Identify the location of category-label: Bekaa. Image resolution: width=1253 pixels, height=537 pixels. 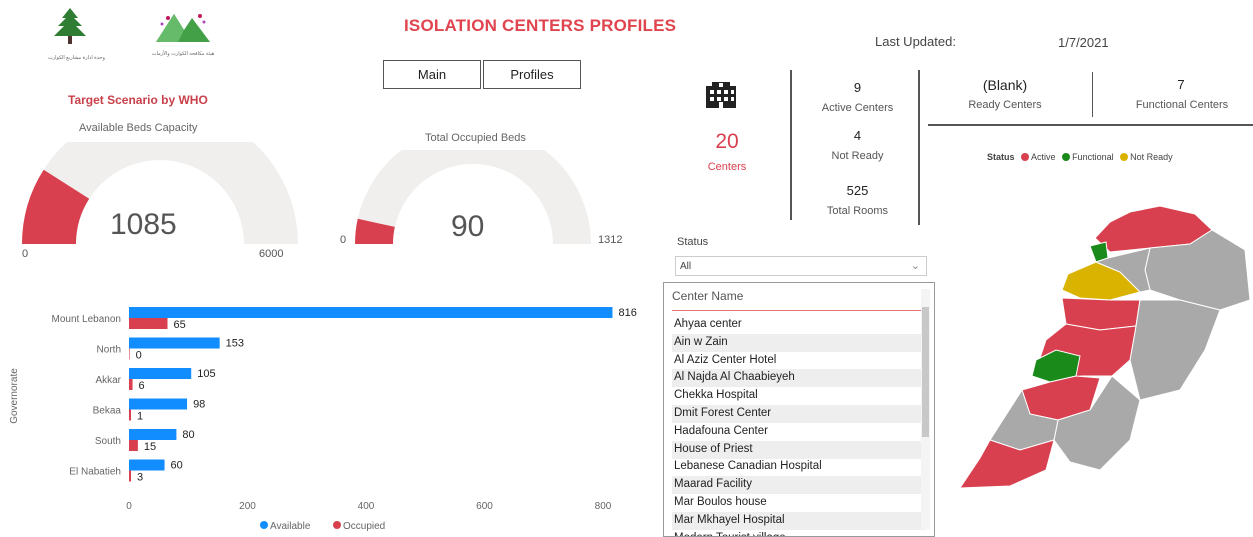
(107, 411).